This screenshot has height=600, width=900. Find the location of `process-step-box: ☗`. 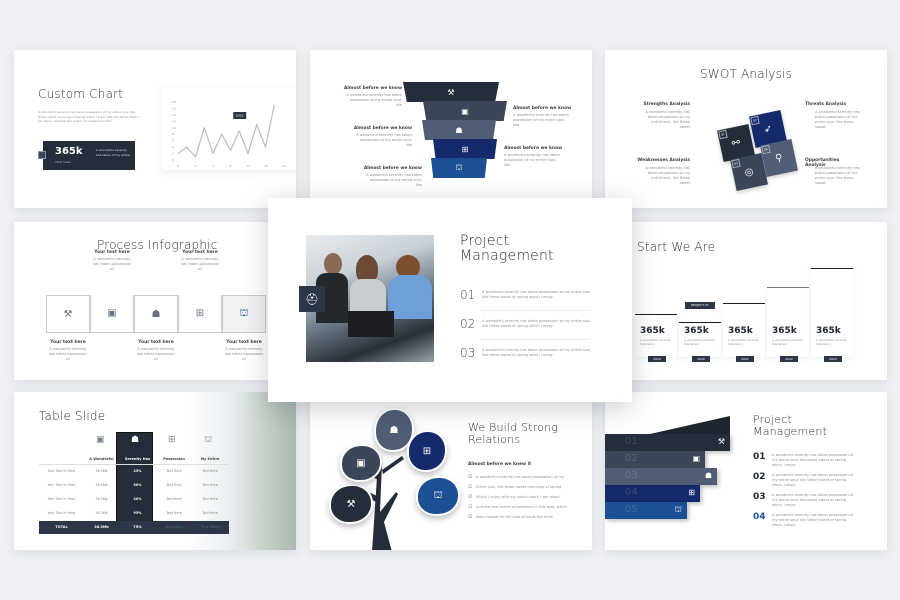

process-step-box: ☗ is located at coordinates (156, 314).